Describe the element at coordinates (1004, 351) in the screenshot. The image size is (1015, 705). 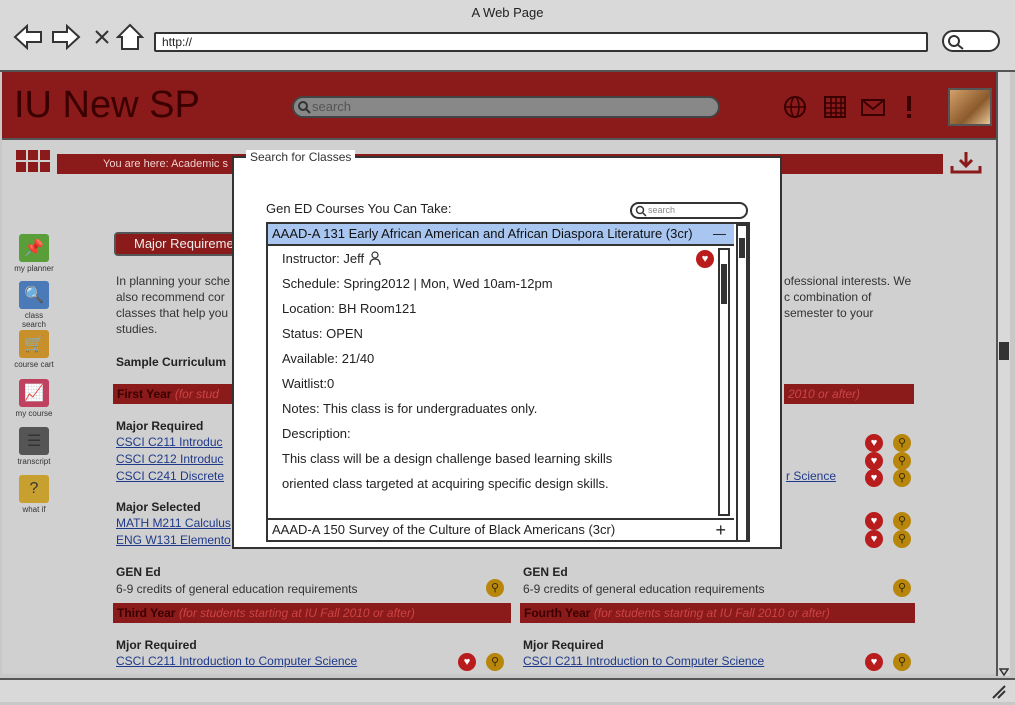
I see `page-scroll-thumb` at that location.